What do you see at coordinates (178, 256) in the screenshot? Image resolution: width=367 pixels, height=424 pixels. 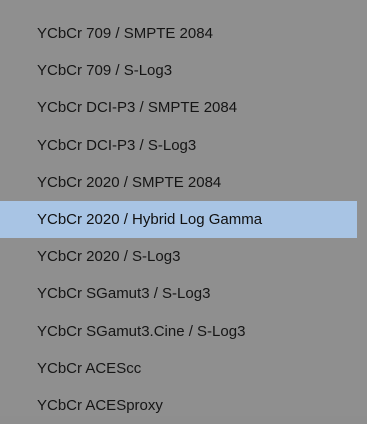 I see `menu-item-ycbcr-2020-s-log3: YCbCr 2020 / S-Log3` at bounding box center [178, 256].